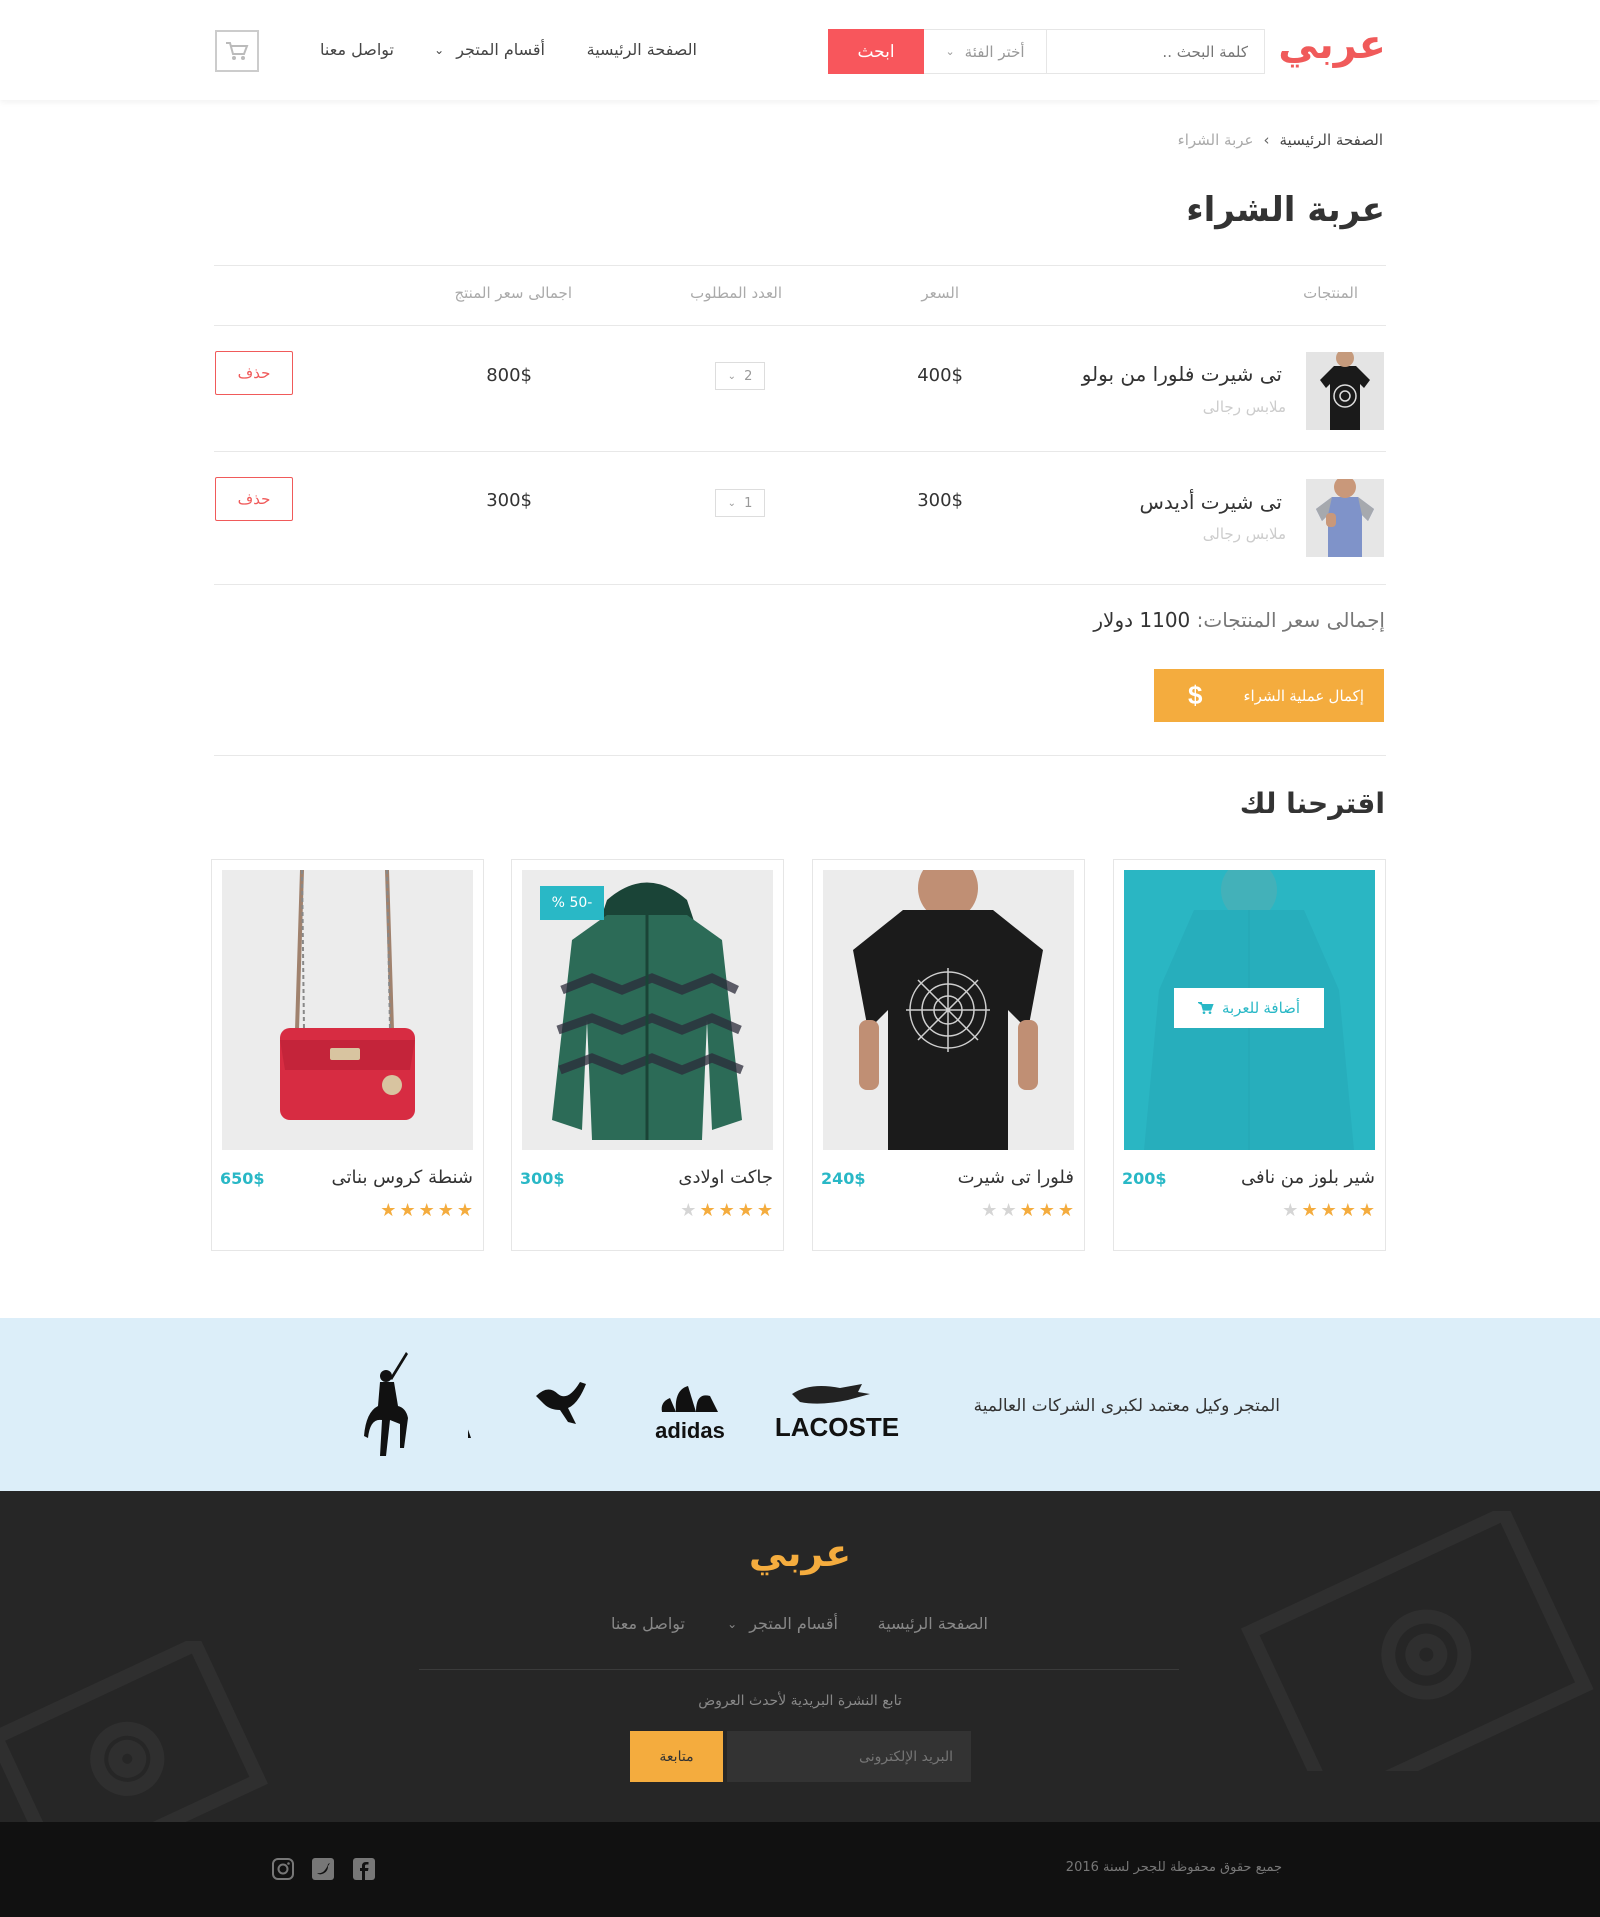  Describe the element at coordinates (388, 1404) in the screenshot. I see `polo-logo` at that location.